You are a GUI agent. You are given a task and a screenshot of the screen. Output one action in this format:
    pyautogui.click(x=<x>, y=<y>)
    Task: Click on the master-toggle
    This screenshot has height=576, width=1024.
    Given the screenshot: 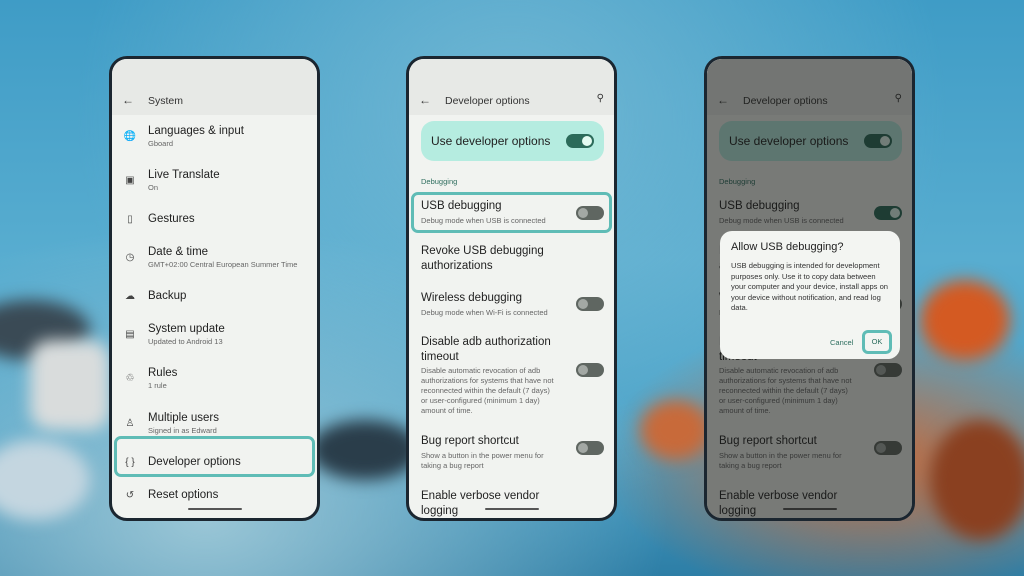 What is the action you would take?
    pyautogui.click(x=580, y=141)
    